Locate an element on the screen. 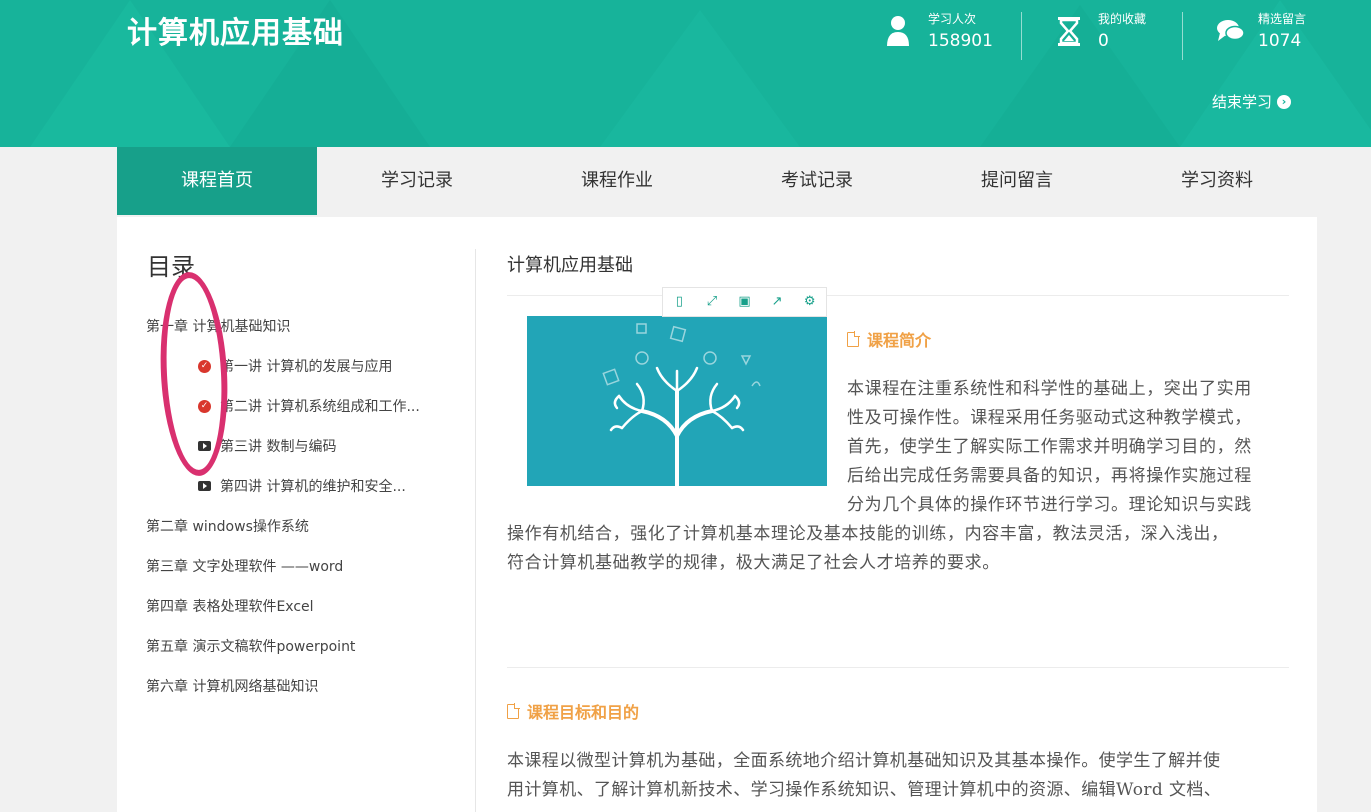  toc-chapter-4: 第四章 表格处理软件Excel is located at coordinates (230, 606).